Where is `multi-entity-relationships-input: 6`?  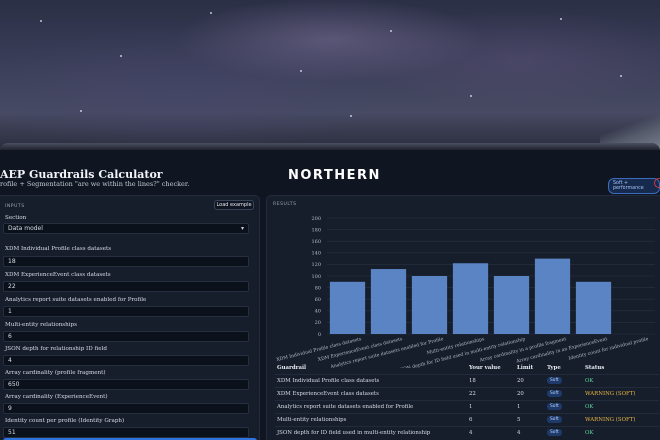
multi-entity-relationships-input: 6 is located at coordinates (126, 336).